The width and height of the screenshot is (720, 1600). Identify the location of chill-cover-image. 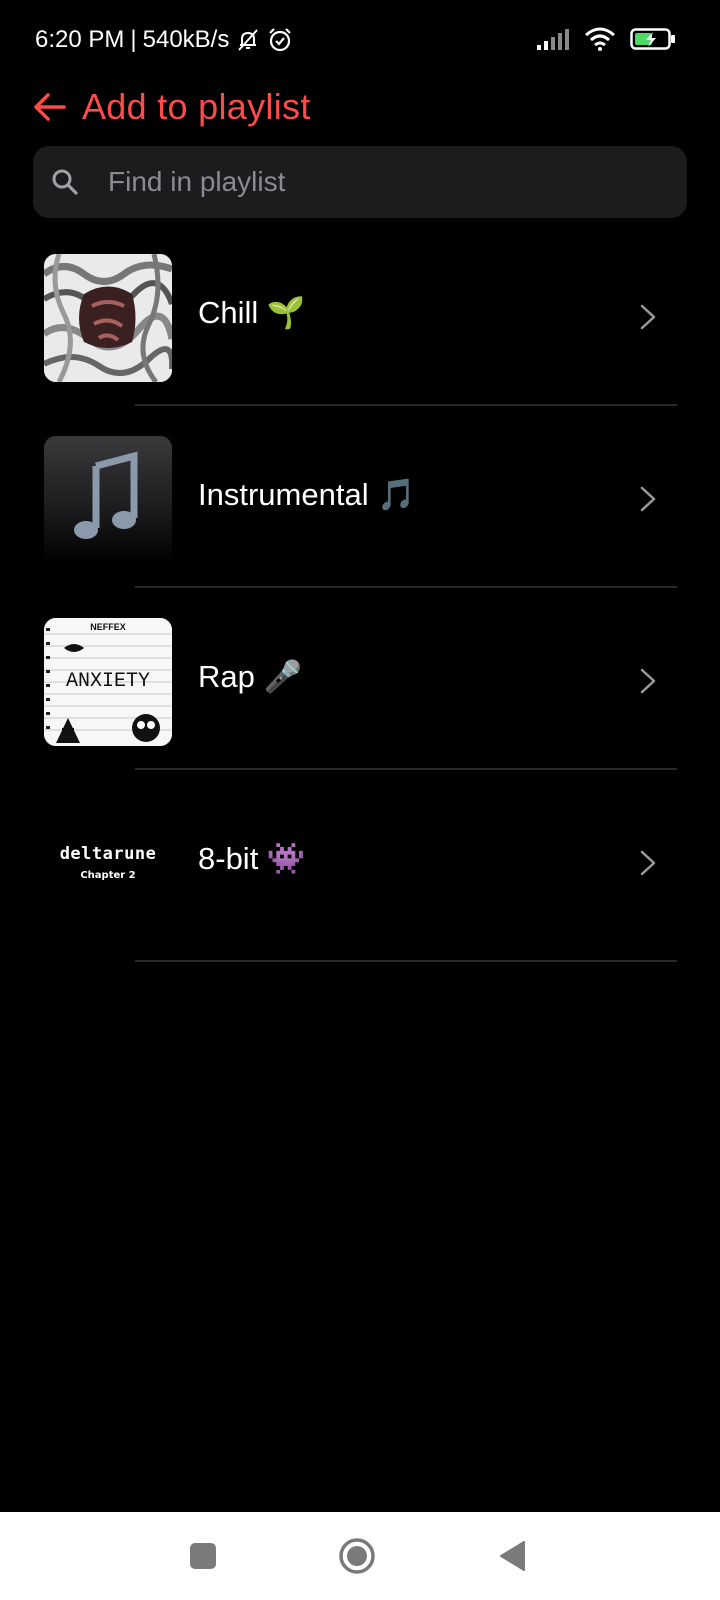
(108, 318).